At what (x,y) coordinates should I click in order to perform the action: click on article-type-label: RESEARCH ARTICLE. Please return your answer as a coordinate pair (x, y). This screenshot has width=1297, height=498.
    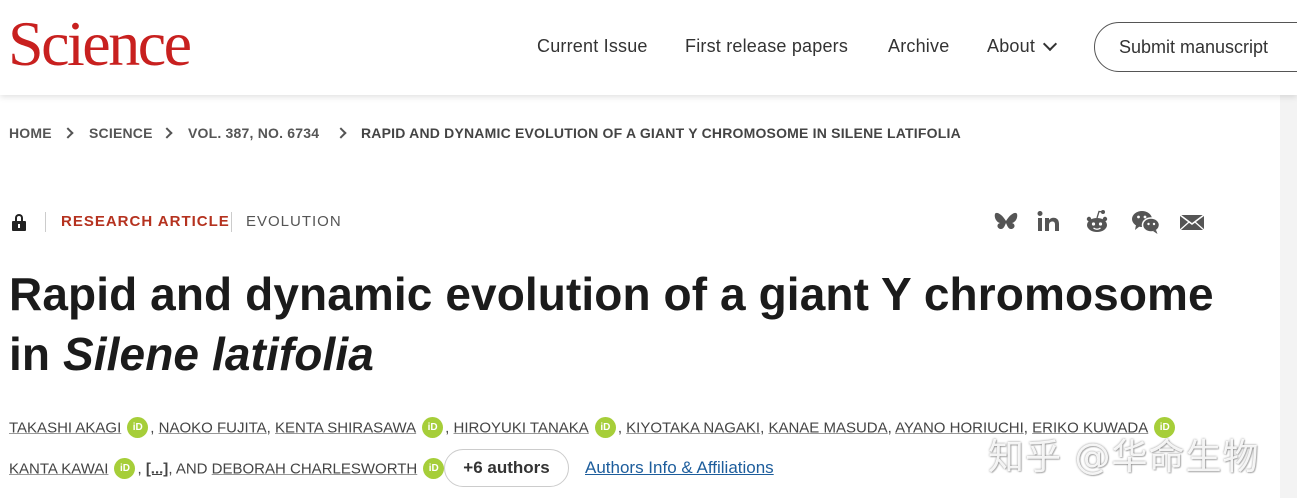
    Looking at the image, I should click on (145, 221).